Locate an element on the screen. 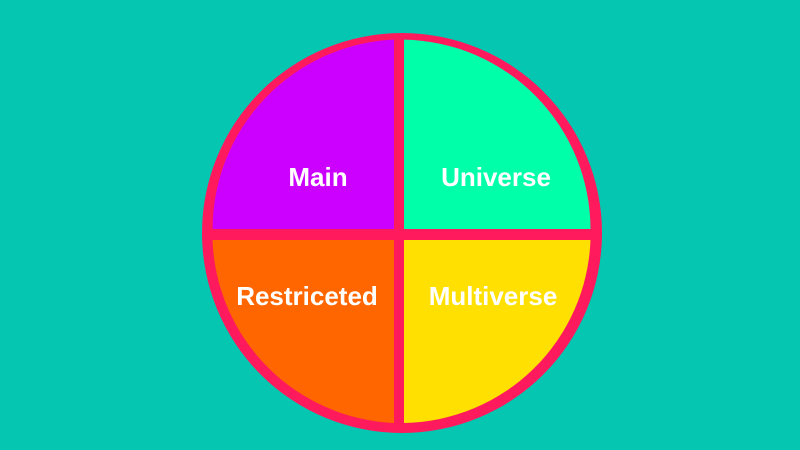 The image size is (800, 450). label-restricted: Restriceted is located at coordinates (307, 296).